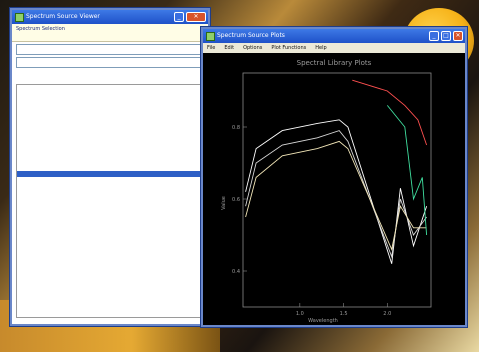 The width and height of the screenshot is (479, 352). What do you see at coordinates (323, 321) in the screenshot?
I see `x-axis-label: Wavelength` at bounding box center [323, 321].